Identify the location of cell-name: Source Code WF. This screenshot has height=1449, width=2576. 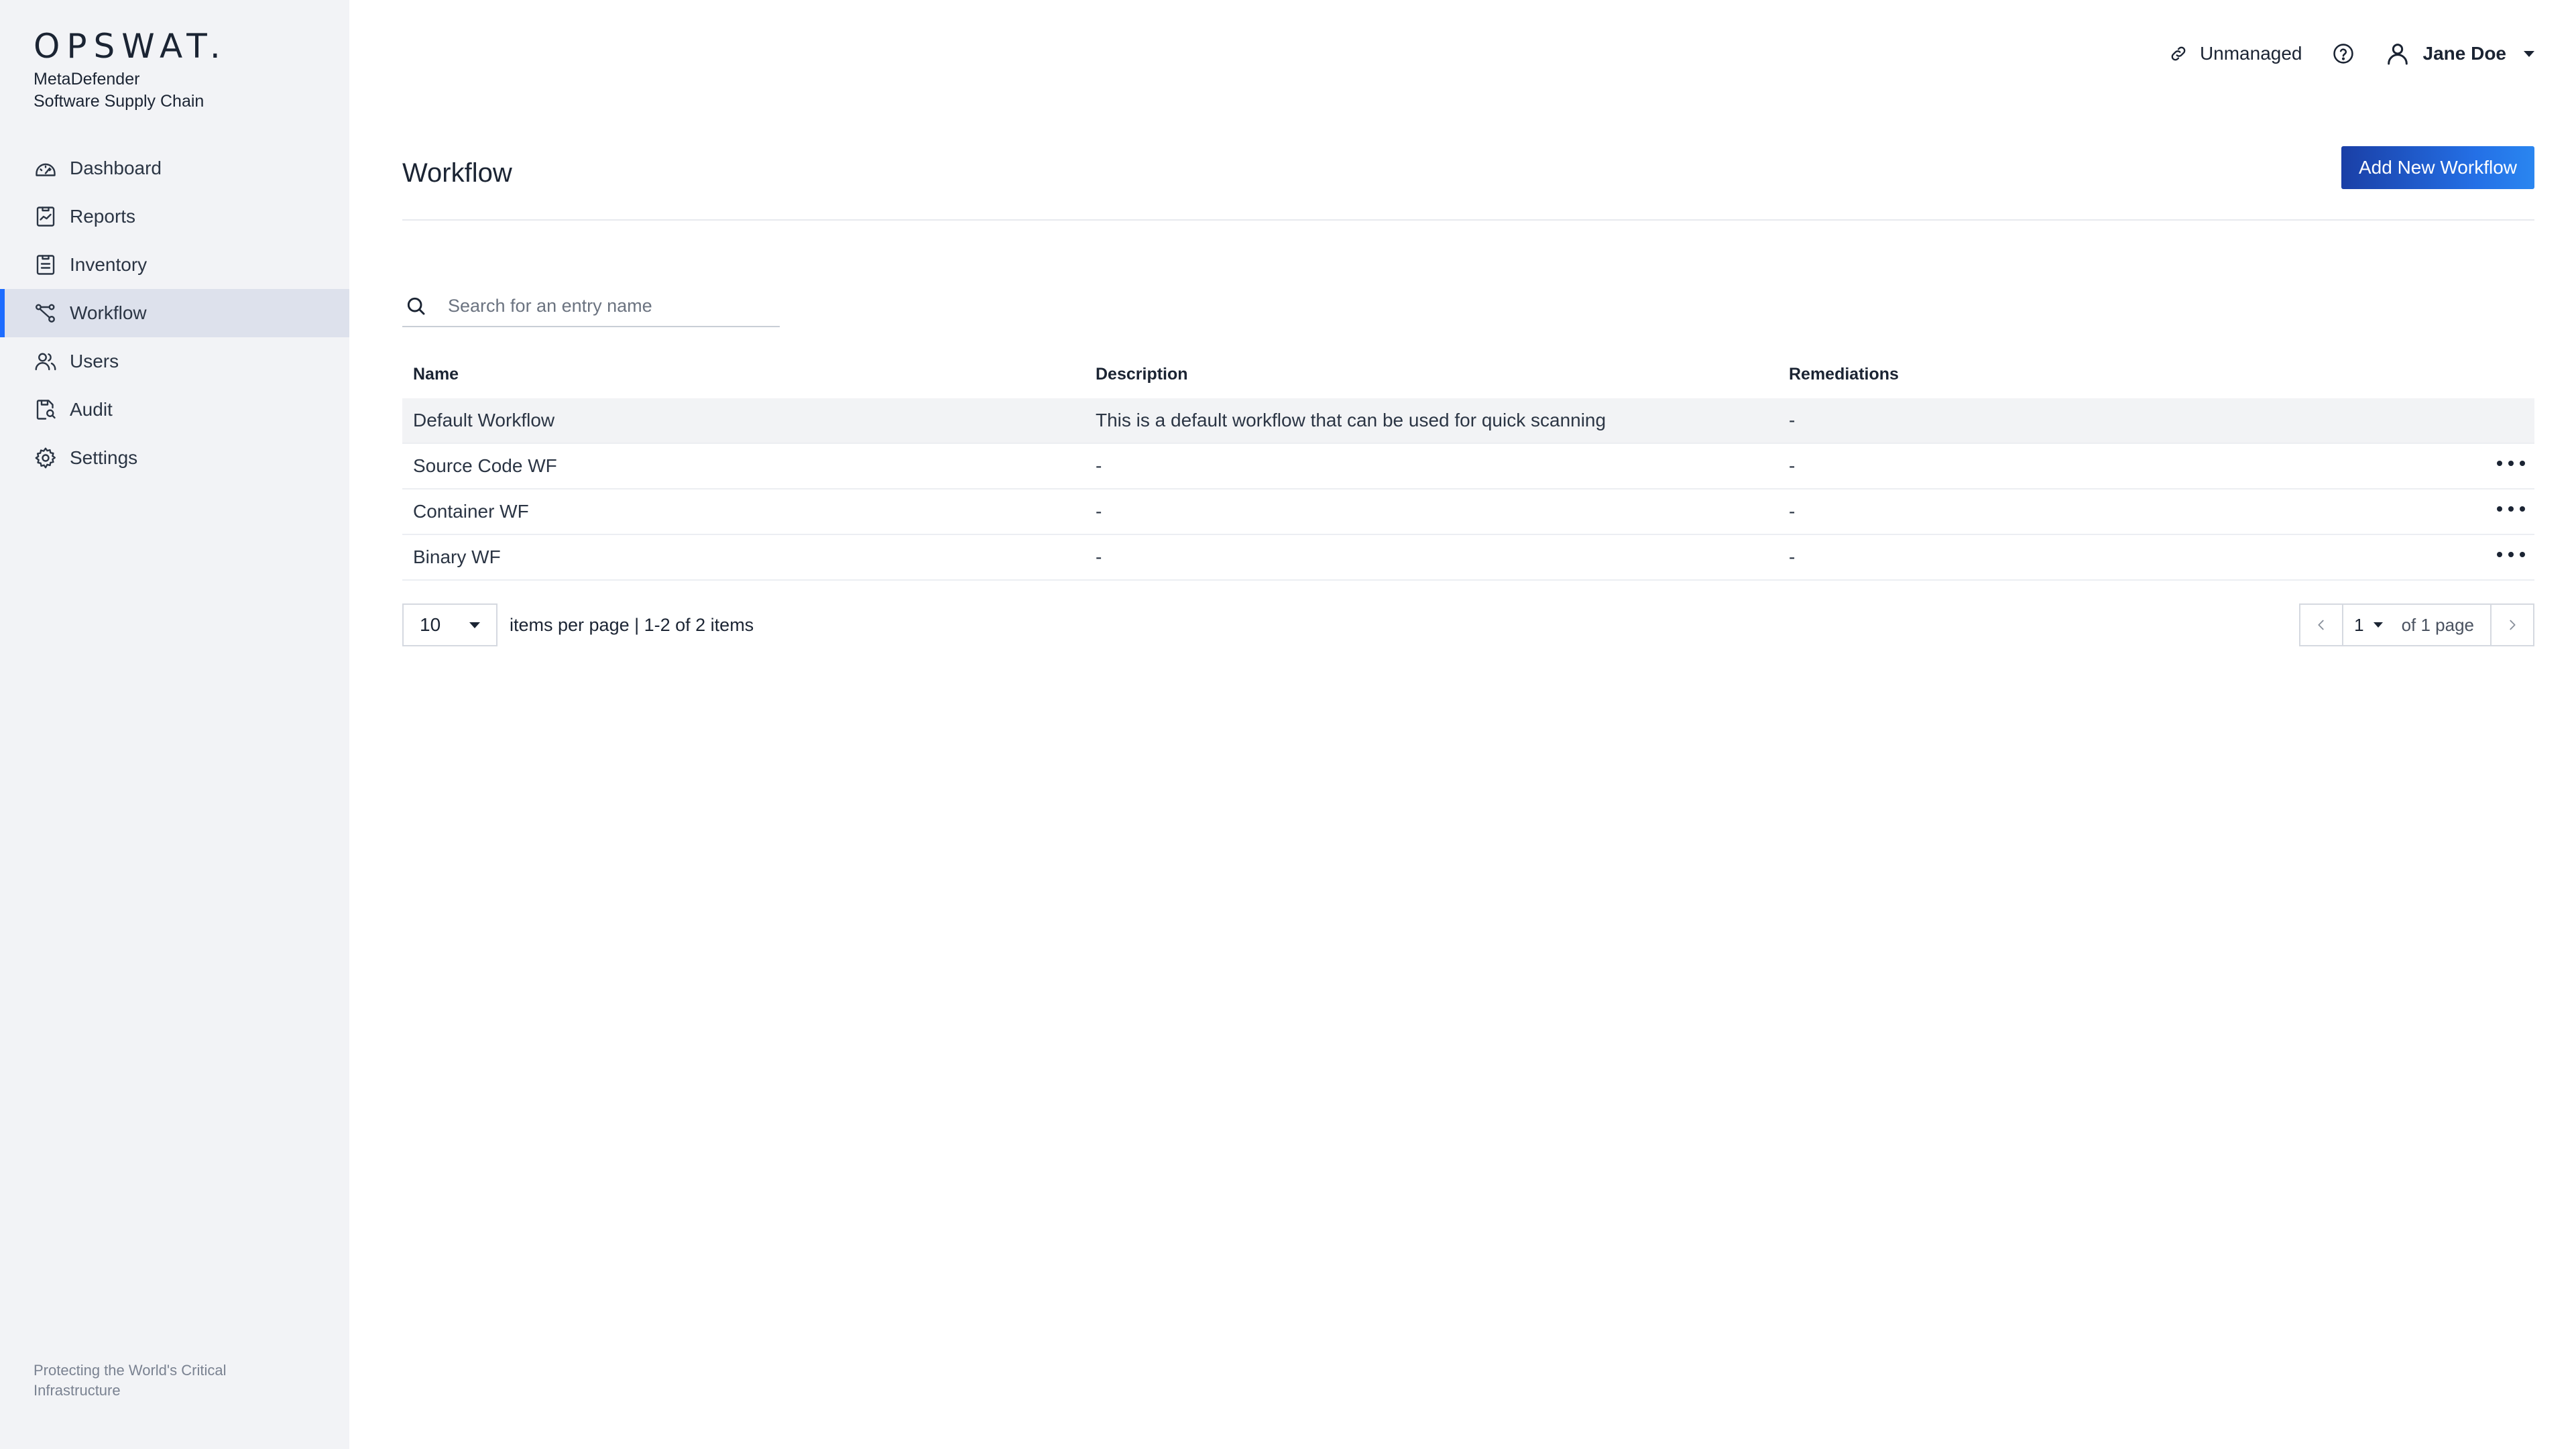
(485, 465).